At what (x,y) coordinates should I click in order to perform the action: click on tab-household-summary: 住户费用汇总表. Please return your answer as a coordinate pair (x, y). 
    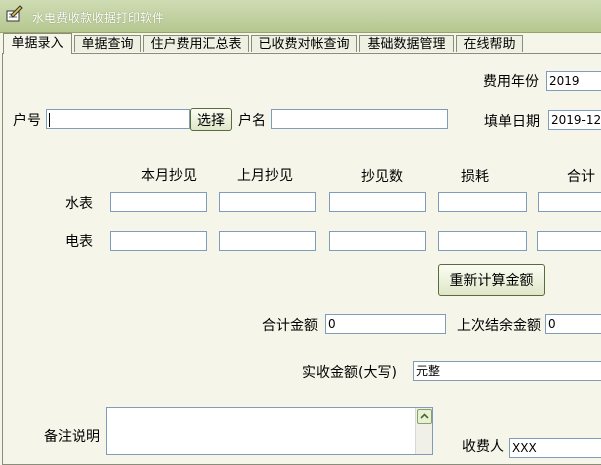
    Looking at the image, I should click on (196, 43).